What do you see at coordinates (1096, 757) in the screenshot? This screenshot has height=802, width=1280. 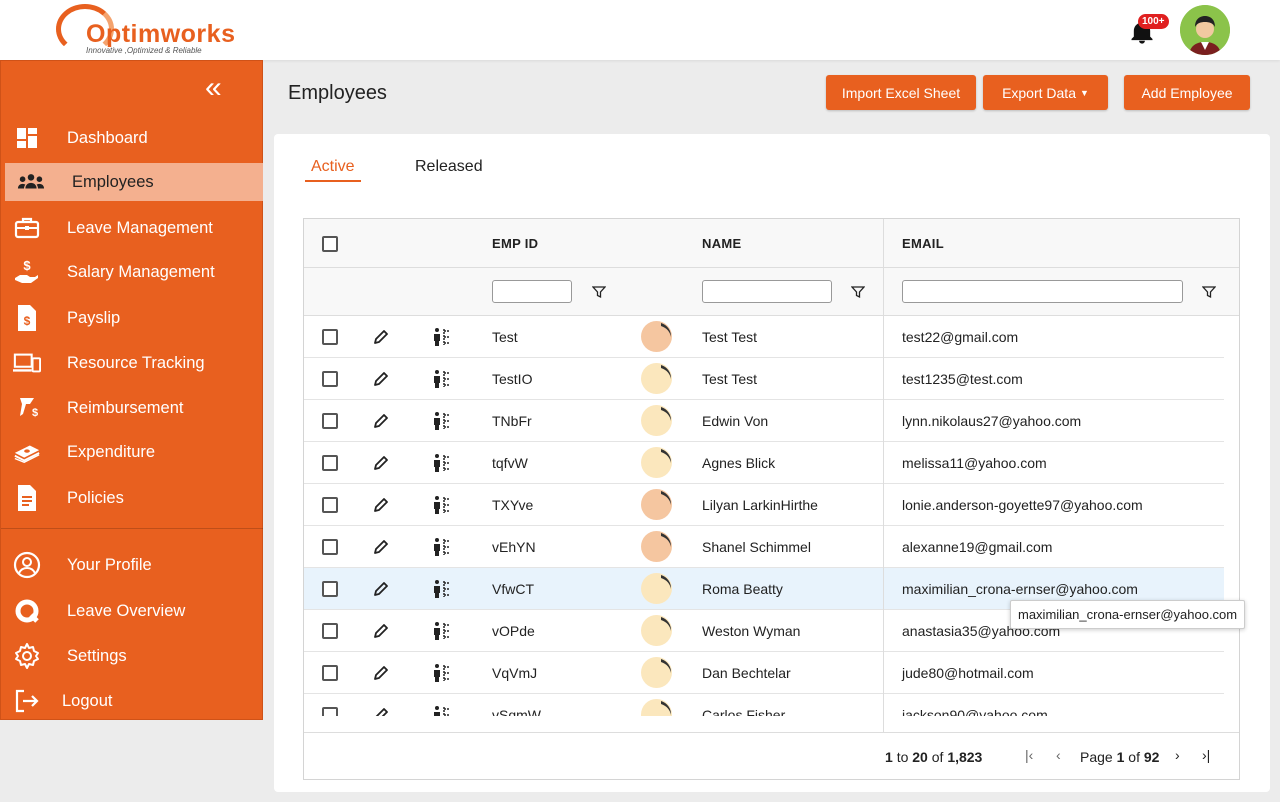 I see `page-label: Page` at bounding box center [1096, 757].